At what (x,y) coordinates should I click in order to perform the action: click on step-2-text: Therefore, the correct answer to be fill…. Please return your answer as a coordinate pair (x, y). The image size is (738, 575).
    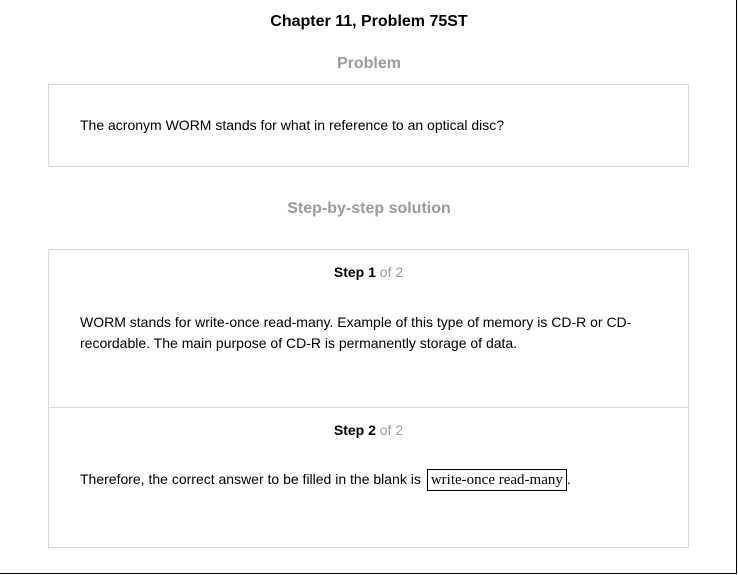
    Looking at the image, I should click on (370, 480).